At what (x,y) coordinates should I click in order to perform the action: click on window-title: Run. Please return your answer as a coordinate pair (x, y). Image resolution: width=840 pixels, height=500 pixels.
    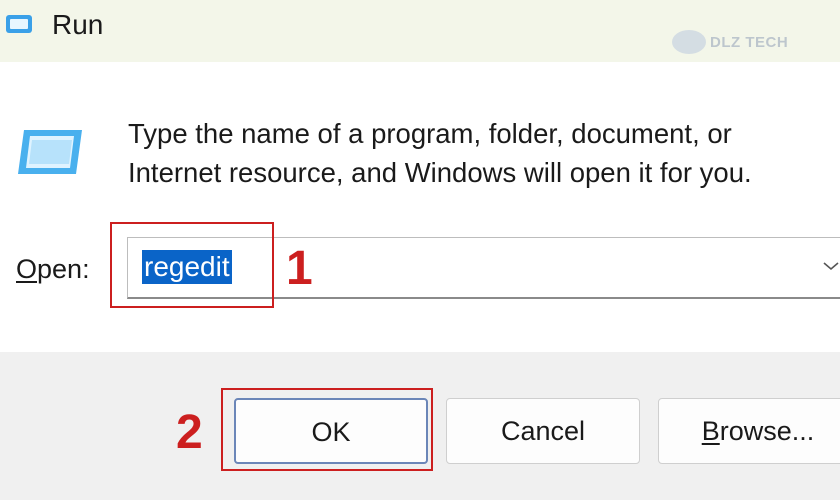
    Looking at the image, I should click on (78, 24).